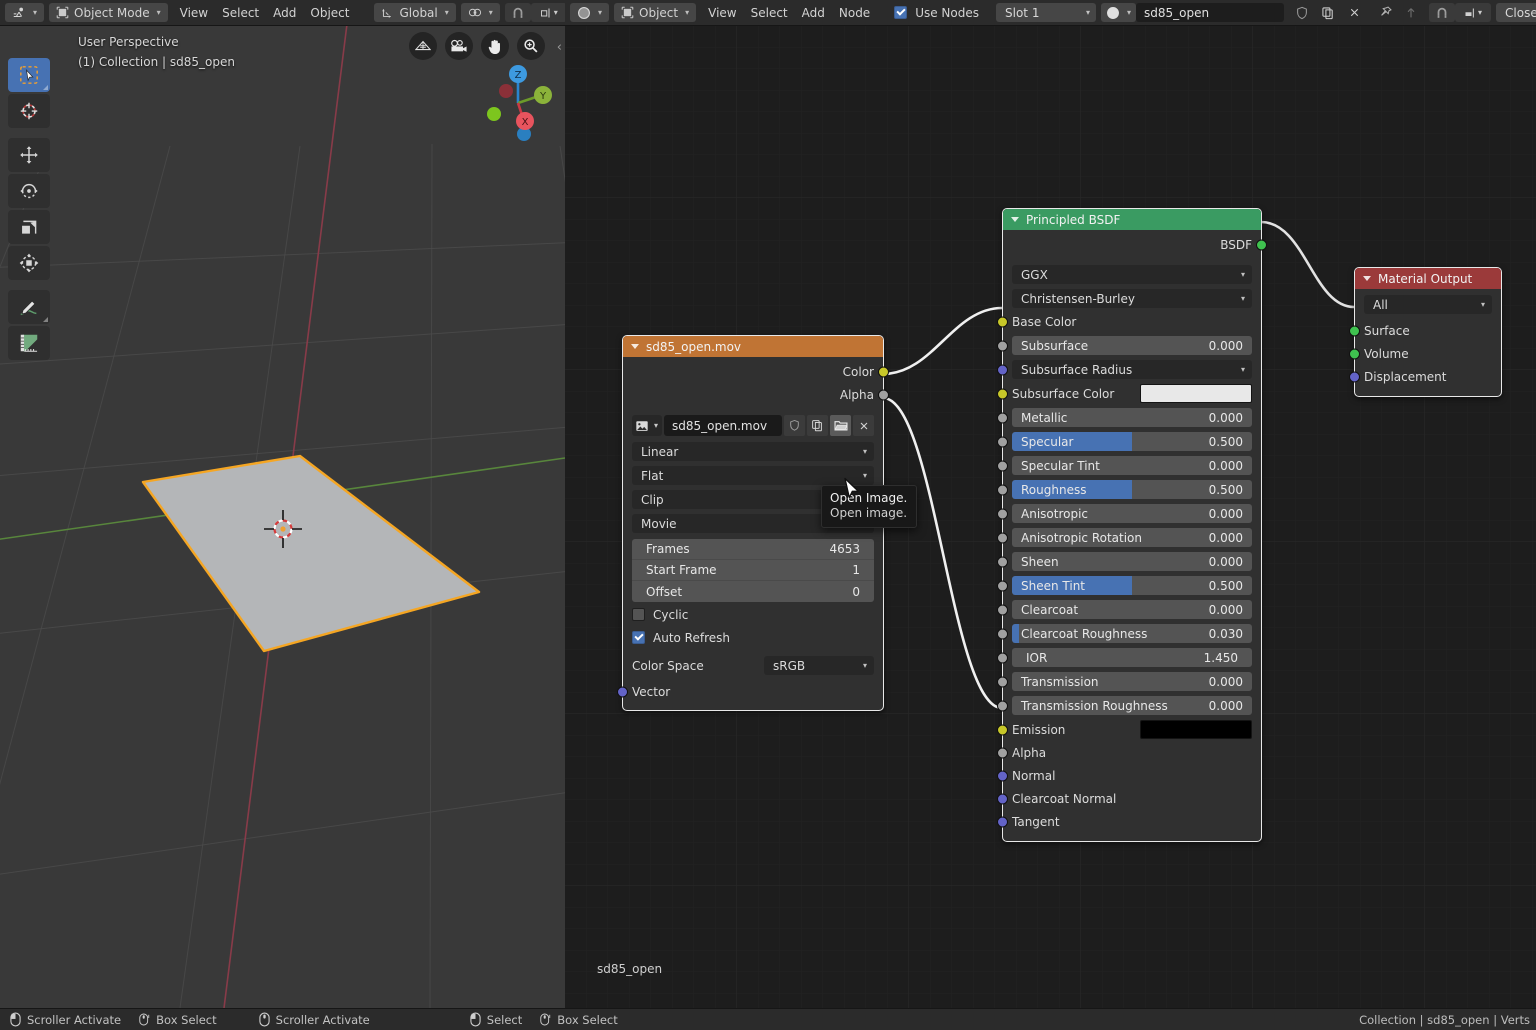 The width and height of the screenshot is (1536, 1030). What do you see at coordinates (1002, 776) in the screenshot?
I see `socket-normal` at bounding box center [1002, 776].